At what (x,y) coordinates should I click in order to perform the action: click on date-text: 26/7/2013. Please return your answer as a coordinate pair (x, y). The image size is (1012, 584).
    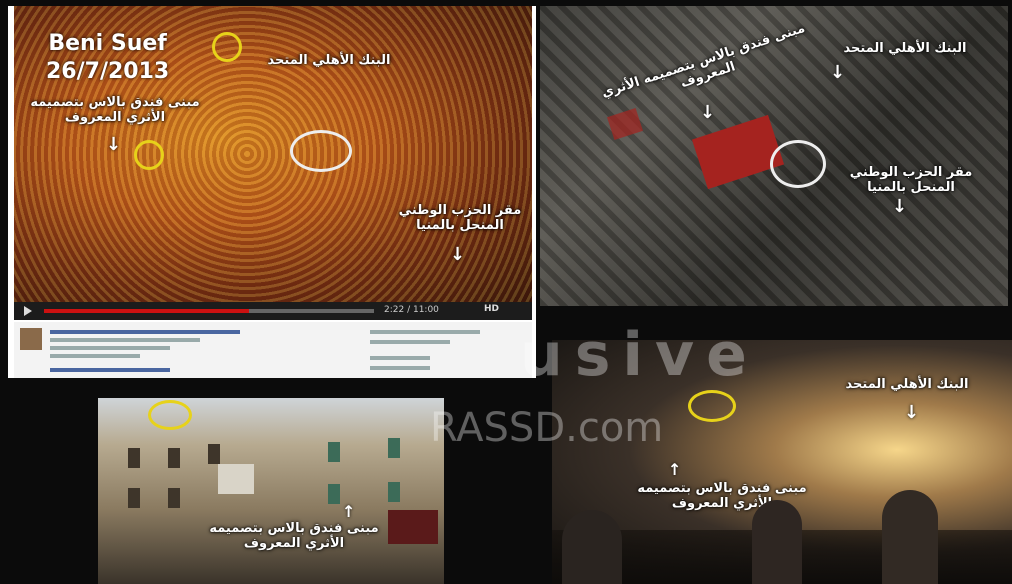
    Looking at the image, I should click on (108, 71).